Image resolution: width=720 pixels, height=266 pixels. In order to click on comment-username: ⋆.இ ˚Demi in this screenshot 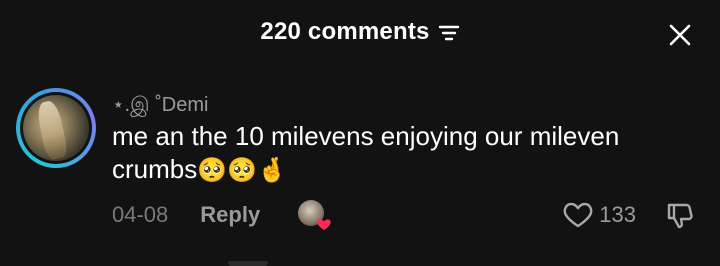, I will do `click(160, 105)`.